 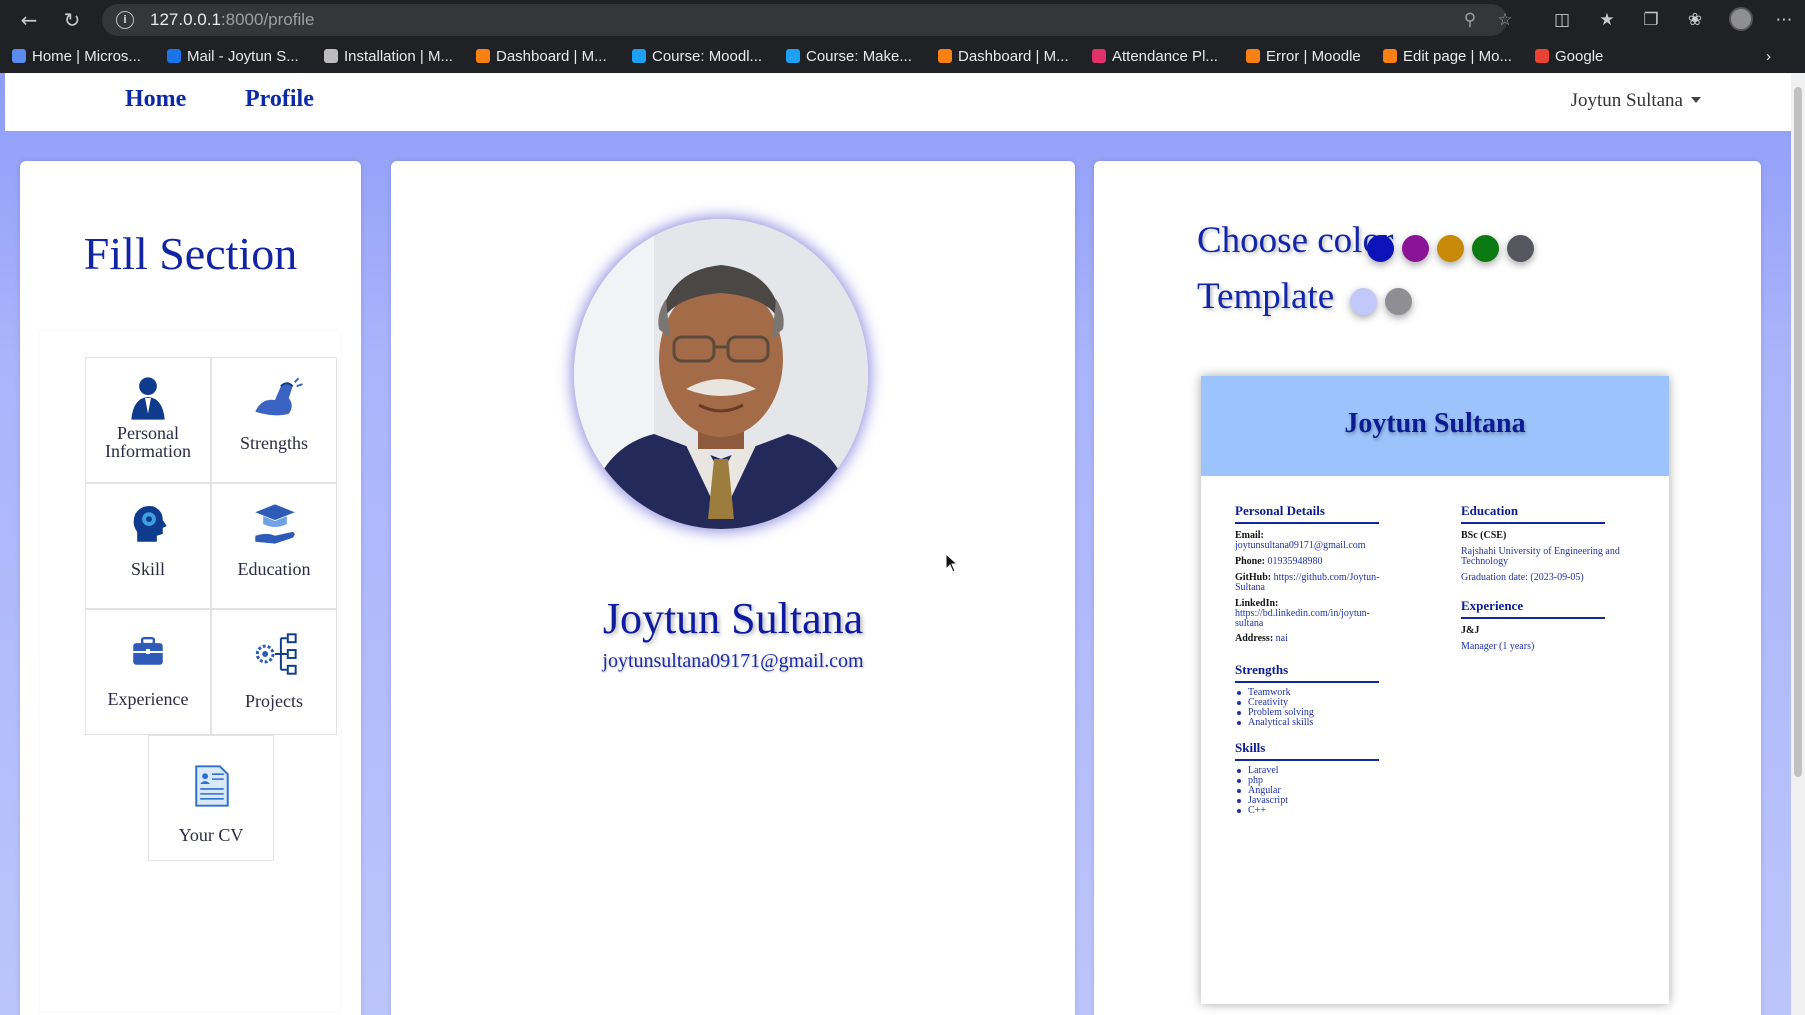 I want to click on cv-email: joytunsultana09171@gmail.com, so click(x=1300, y=545).